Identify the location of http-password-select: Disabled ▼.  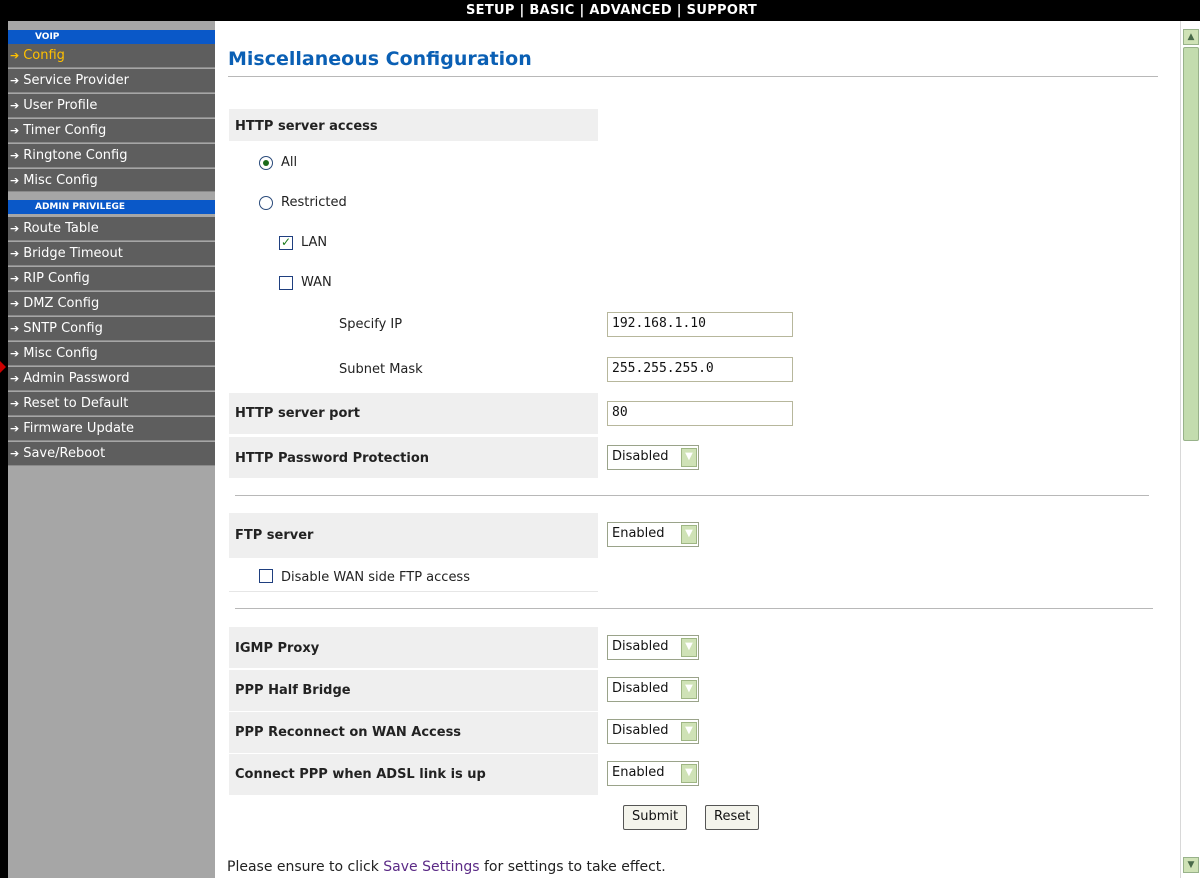
(653, 457).